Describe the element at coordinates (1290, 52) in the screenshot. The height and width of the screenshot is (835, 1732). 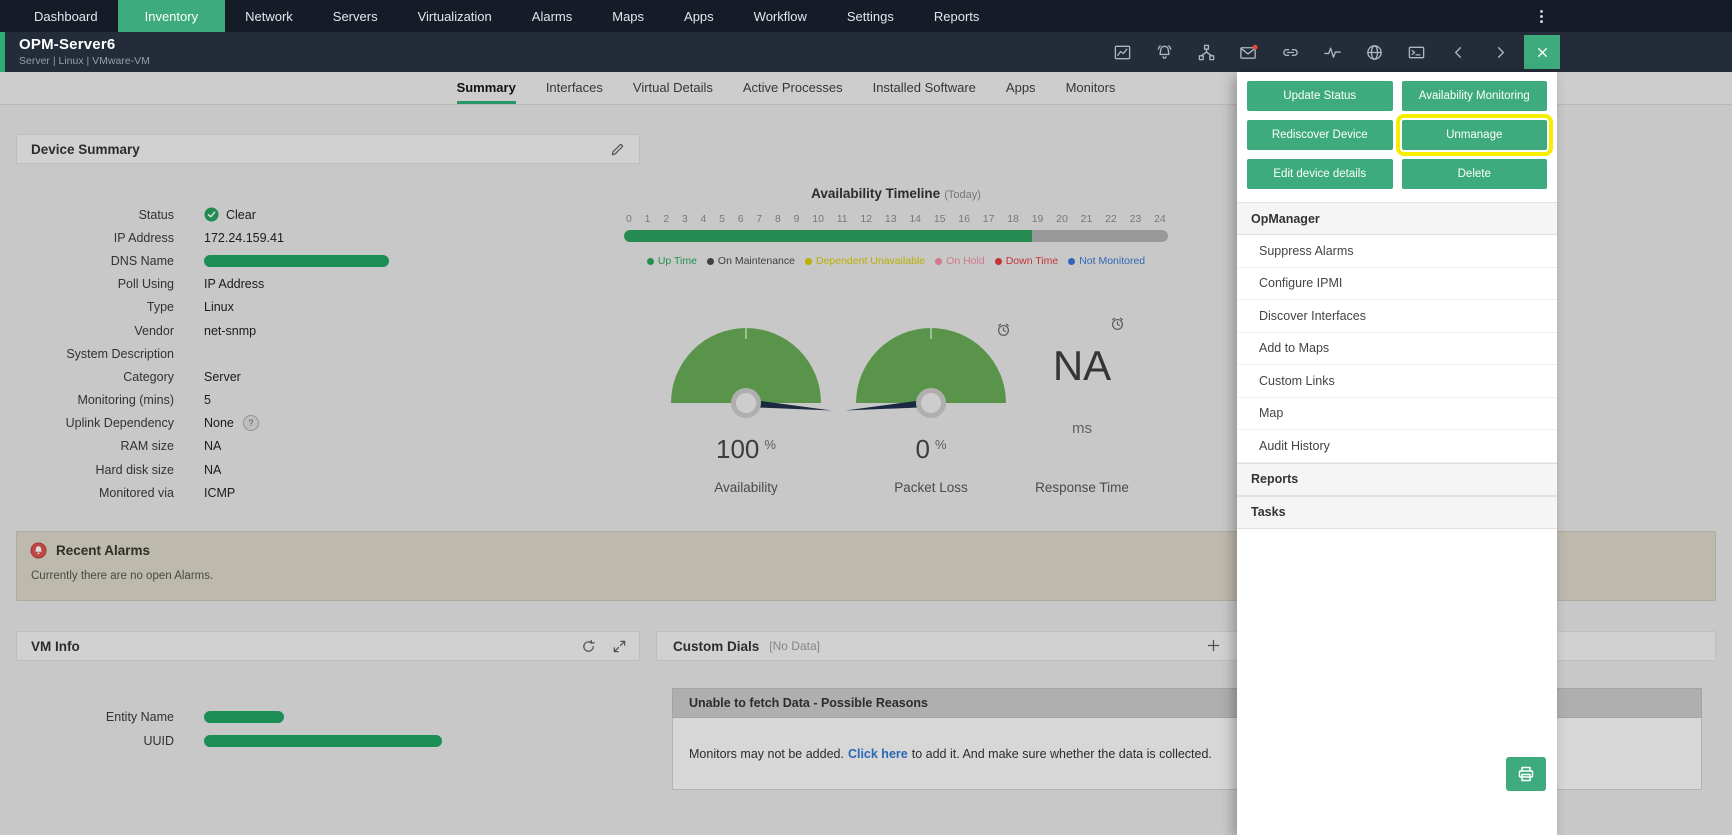
I see `link-icon` at that location.